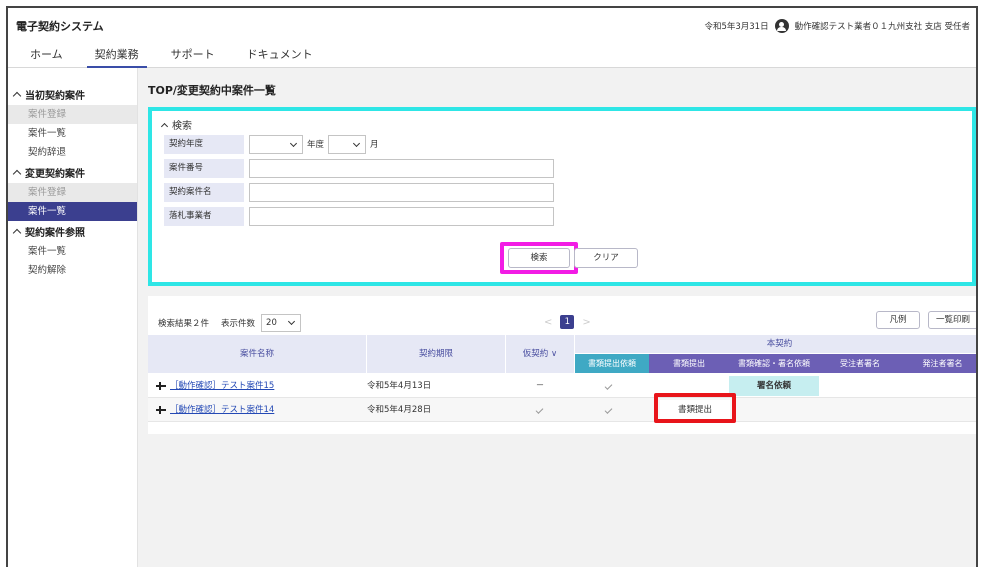  I want to click on sidebar-item-initial-decline: 契約辞退, so click(72, 152).